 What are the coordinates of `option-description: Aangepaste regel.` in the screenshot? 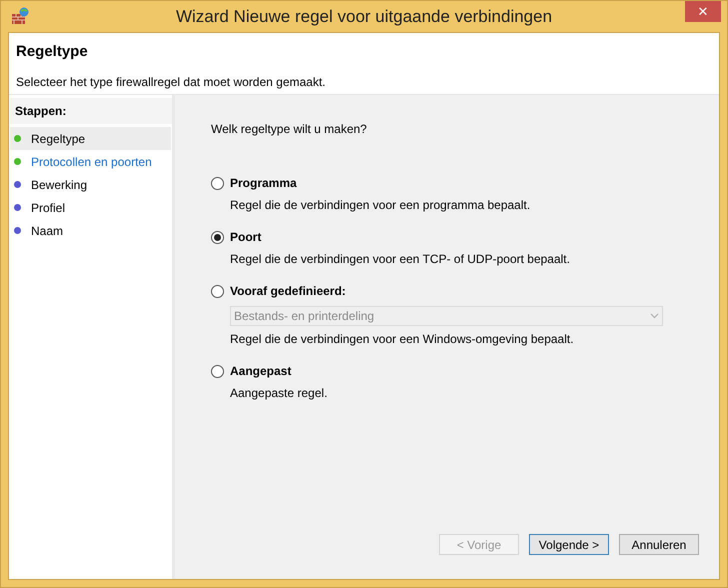 It's located at (279, 393).